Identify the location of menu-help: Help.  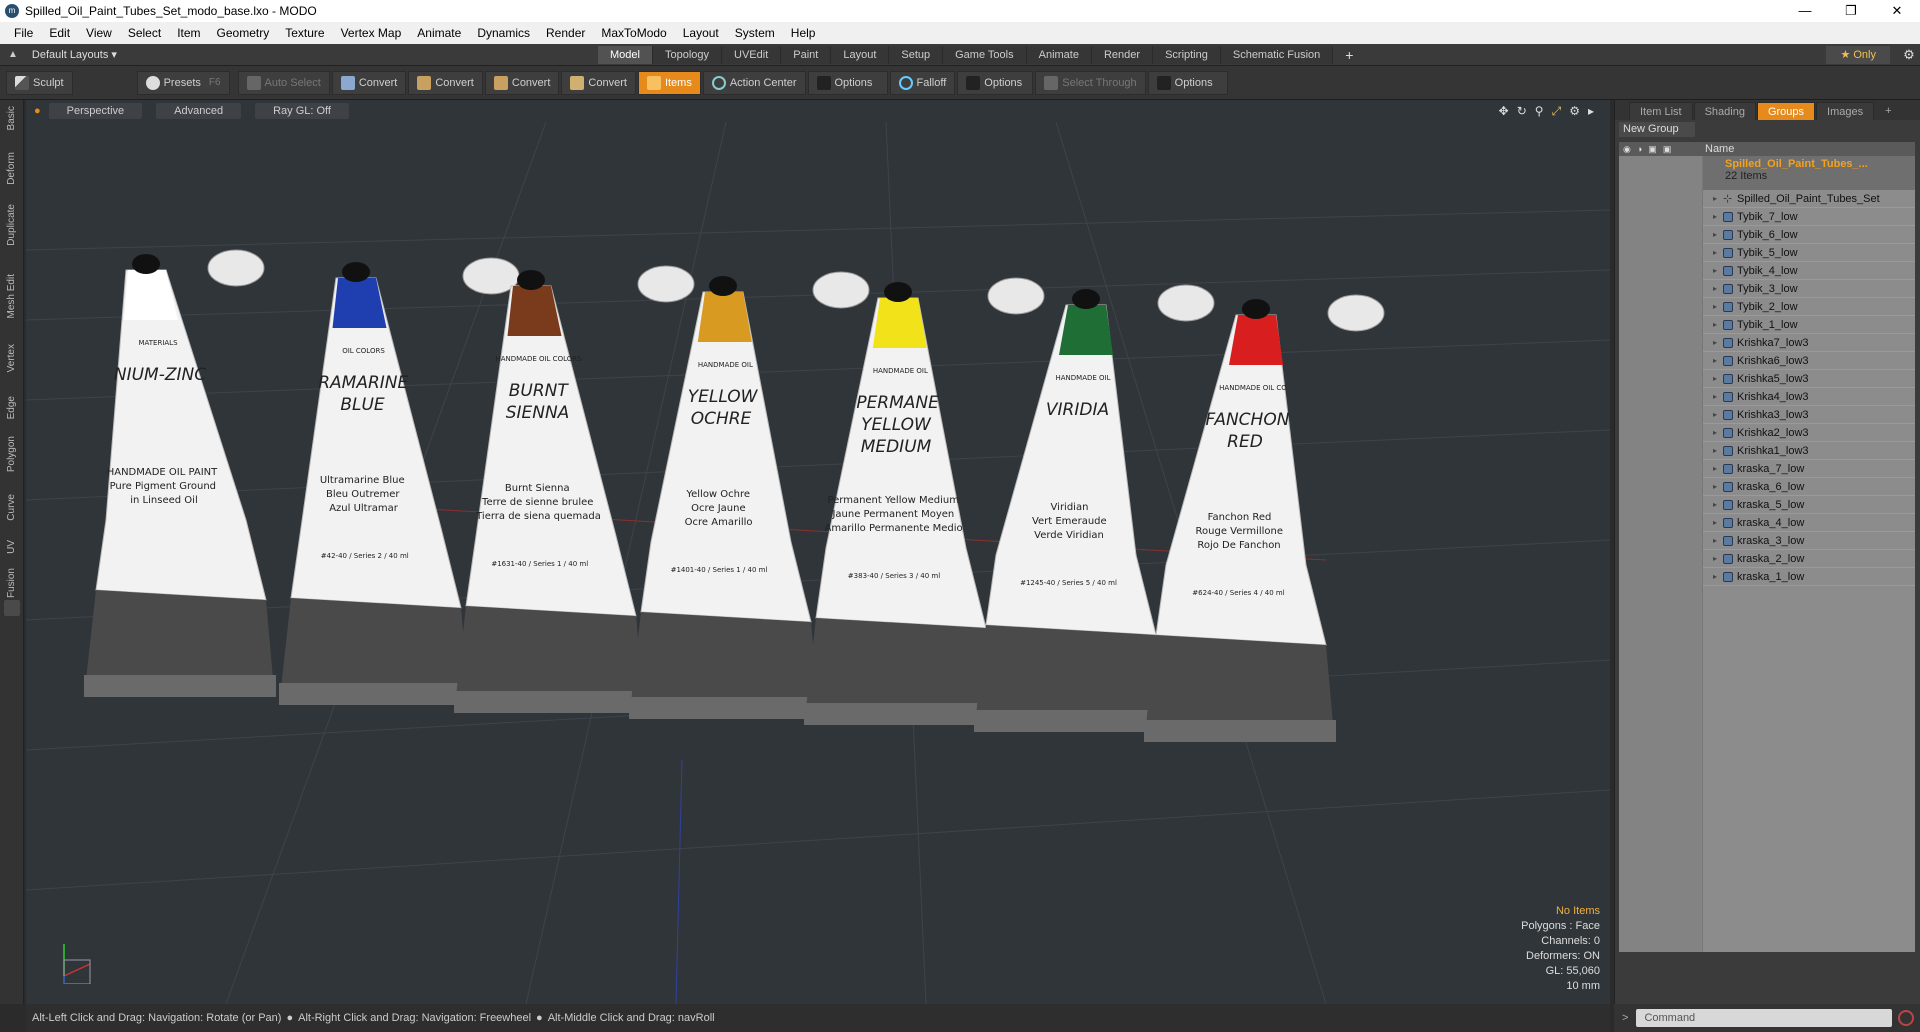
(803, 33).